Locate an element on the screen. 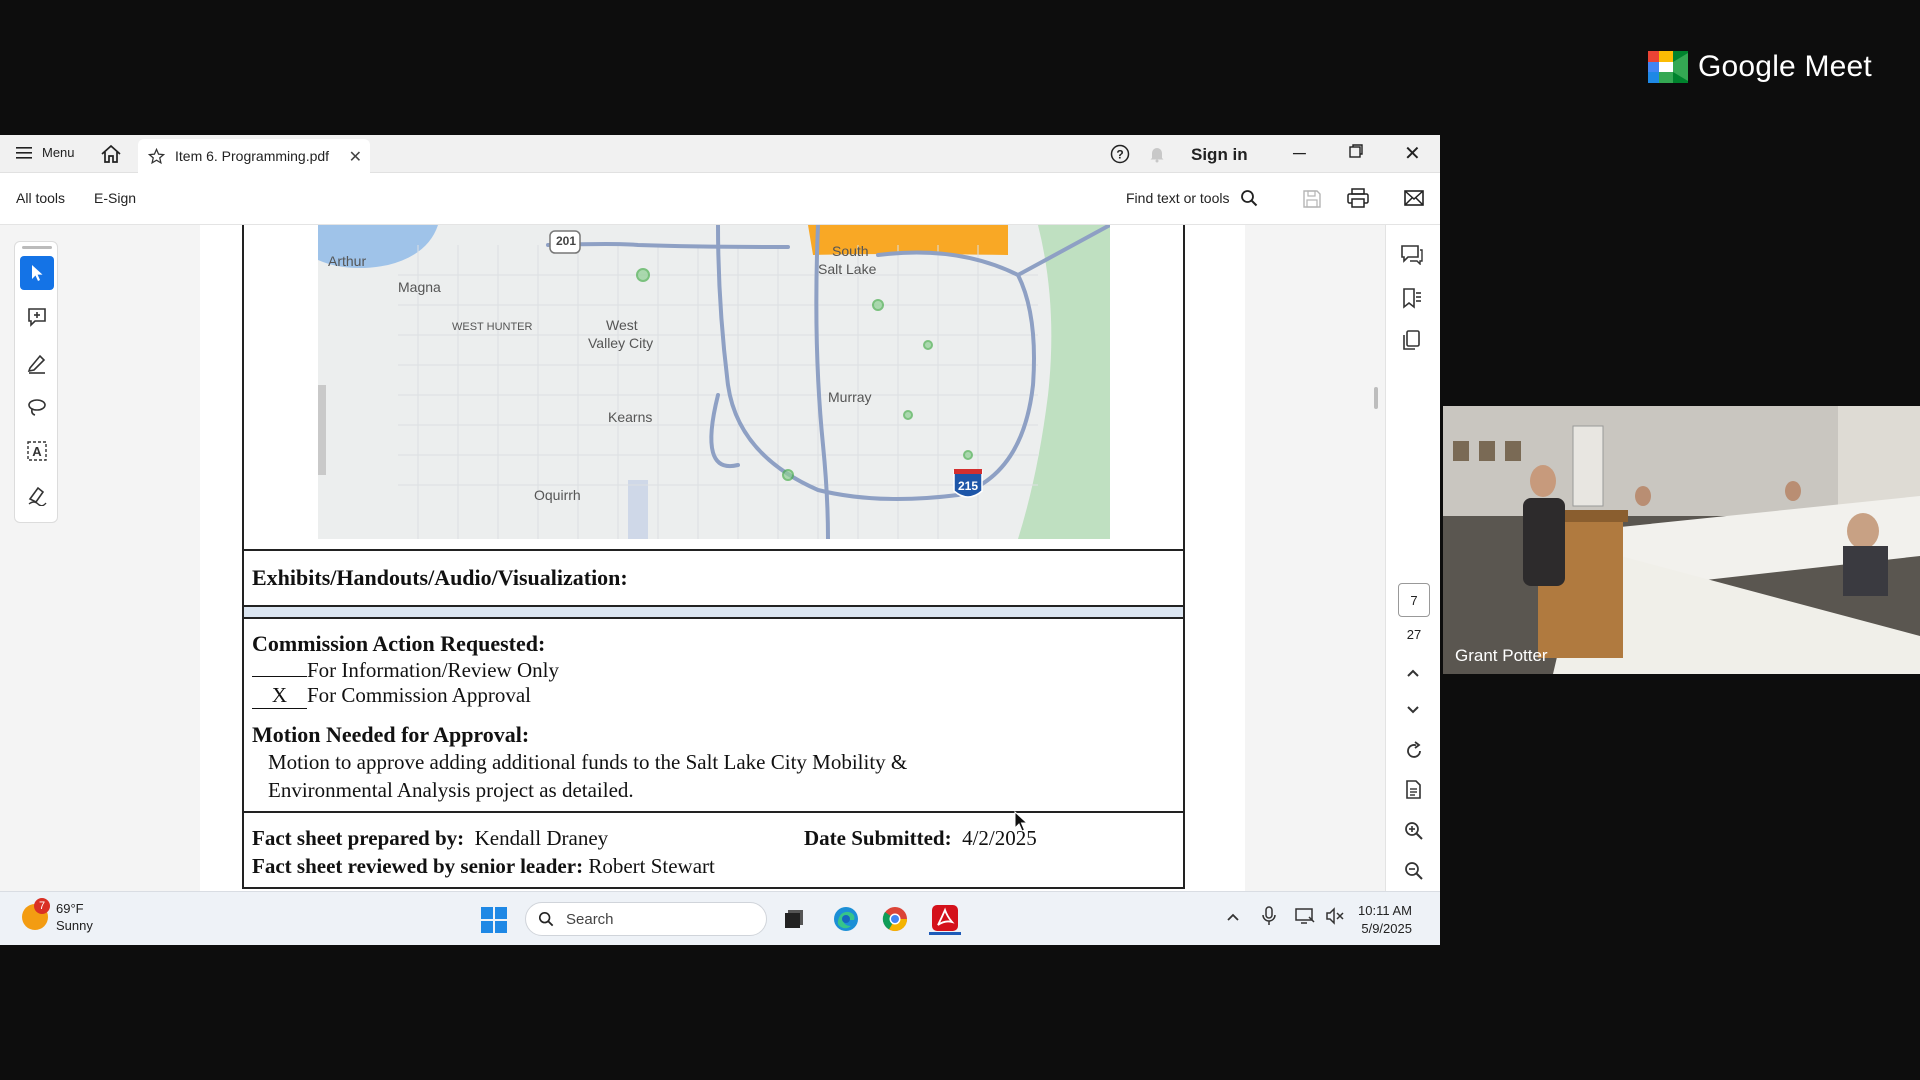 The width and height of the screenshot is (1920, 1080). google-meet-logo: Google Meet is located at coordinates (1760, 67).